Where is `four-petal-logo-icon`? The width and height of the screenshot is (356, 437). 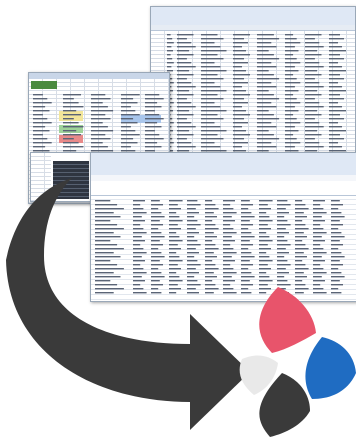
four-petal-logo-icon is located at coordinates (297, 362).